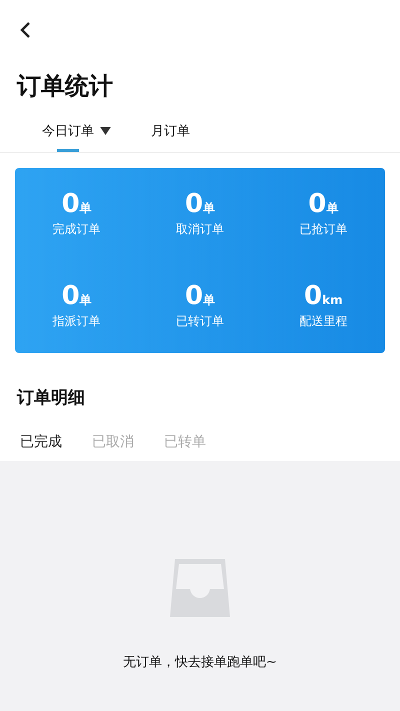 The height and width of the screenshot is (711, 400). Describe the element at coordinates (76, 134) in the screenshot. I see `tab: 今日订单` at that location.